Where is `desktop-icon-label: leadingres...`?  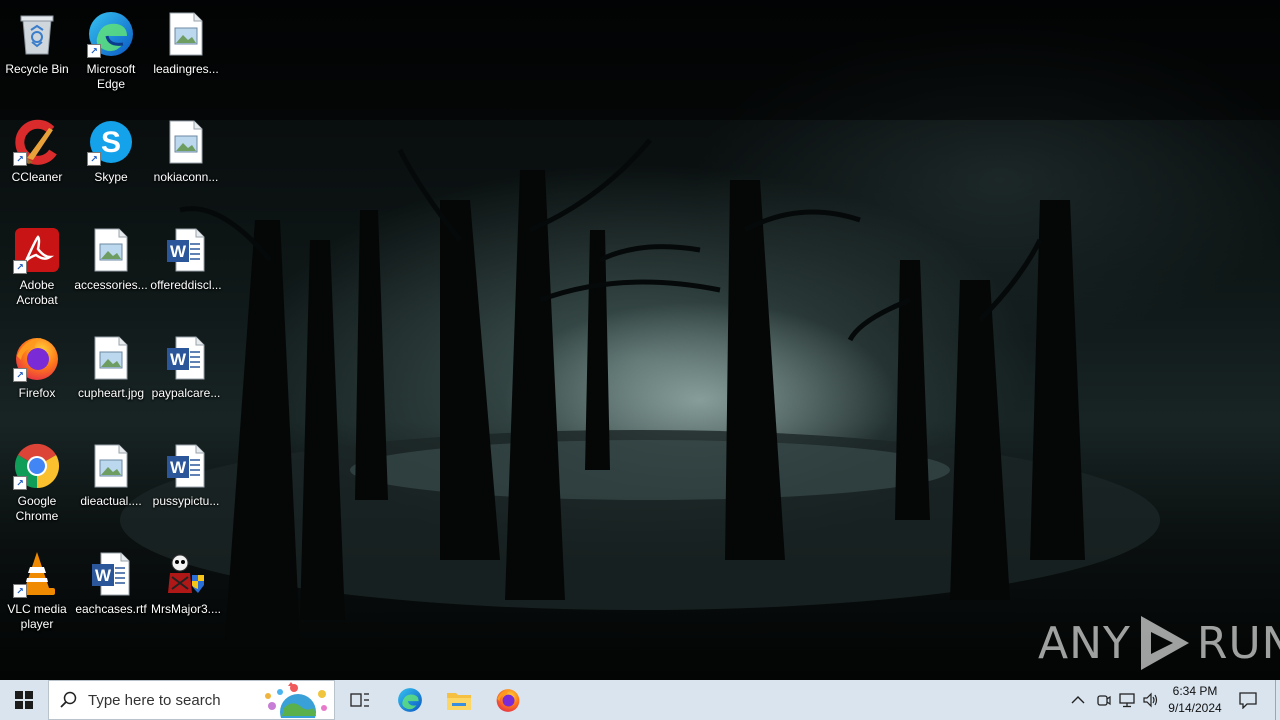
desktop-icon-label: leadingres... is located at coordinates (186, 69).